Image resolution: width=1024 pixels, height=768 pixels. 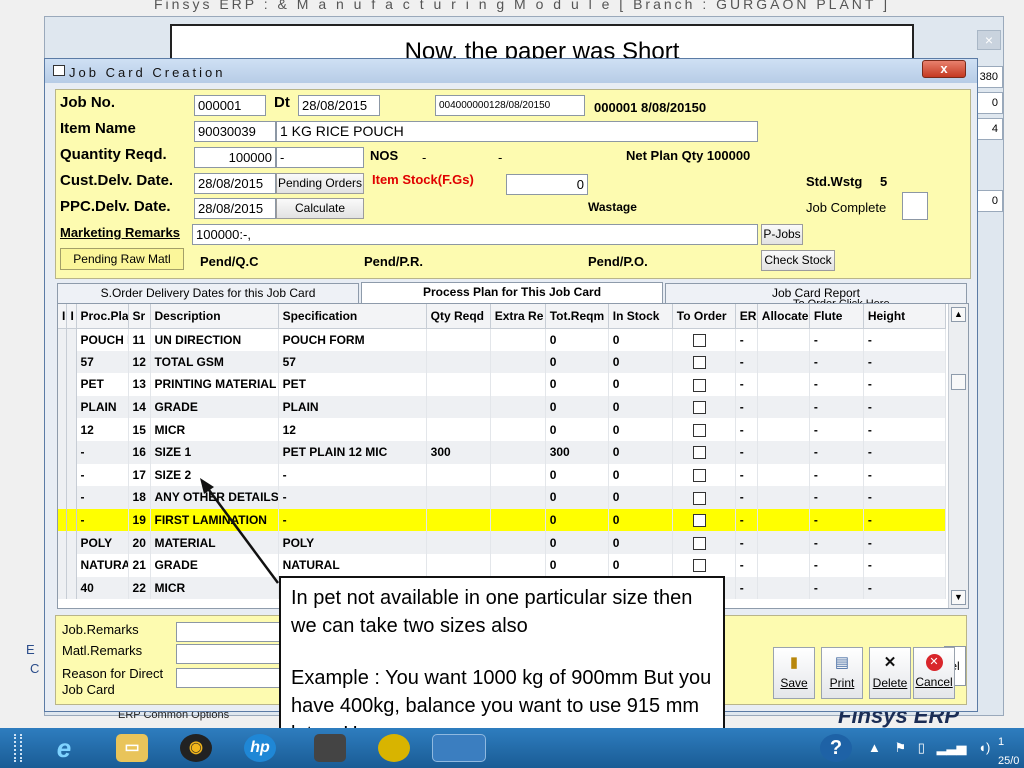 I want to click on cell-proc: 57, so click(x=102, y=362).